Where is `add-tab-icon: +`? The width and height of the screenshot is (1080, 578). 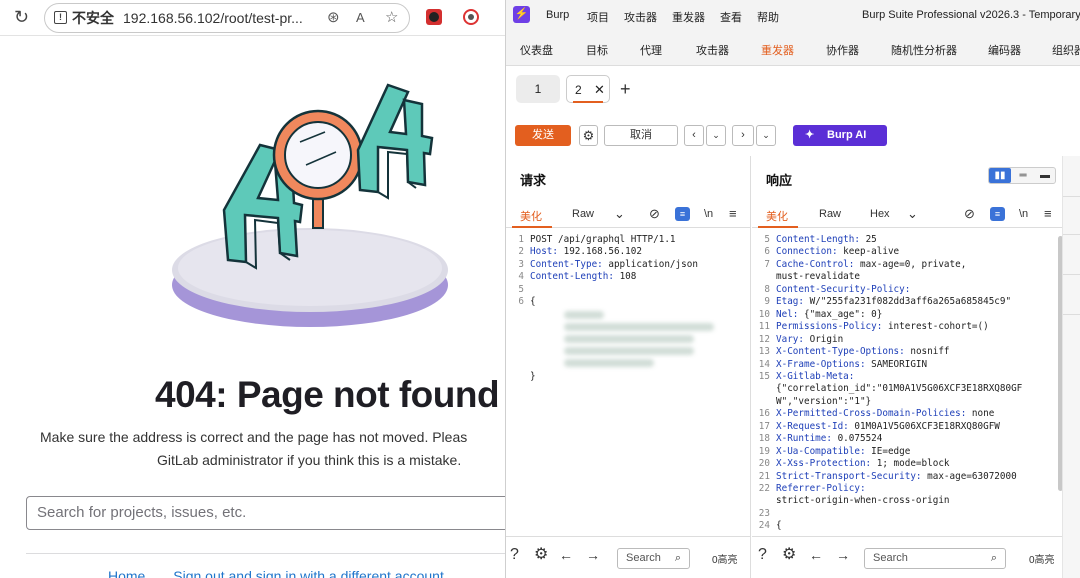 add-tab-icon: + is located at coordinates (625, 89).